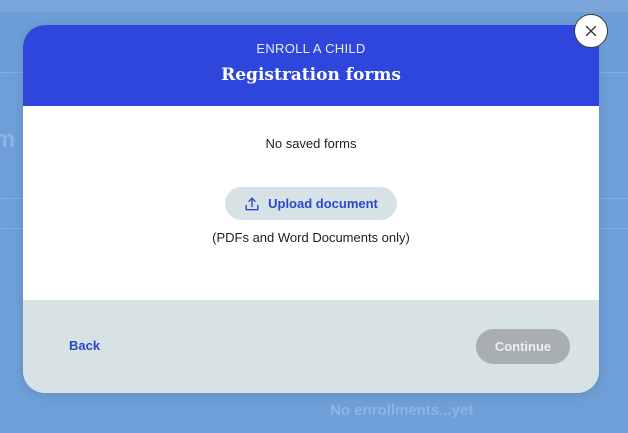  I want to click on background-top-bar, so click(314, 6).